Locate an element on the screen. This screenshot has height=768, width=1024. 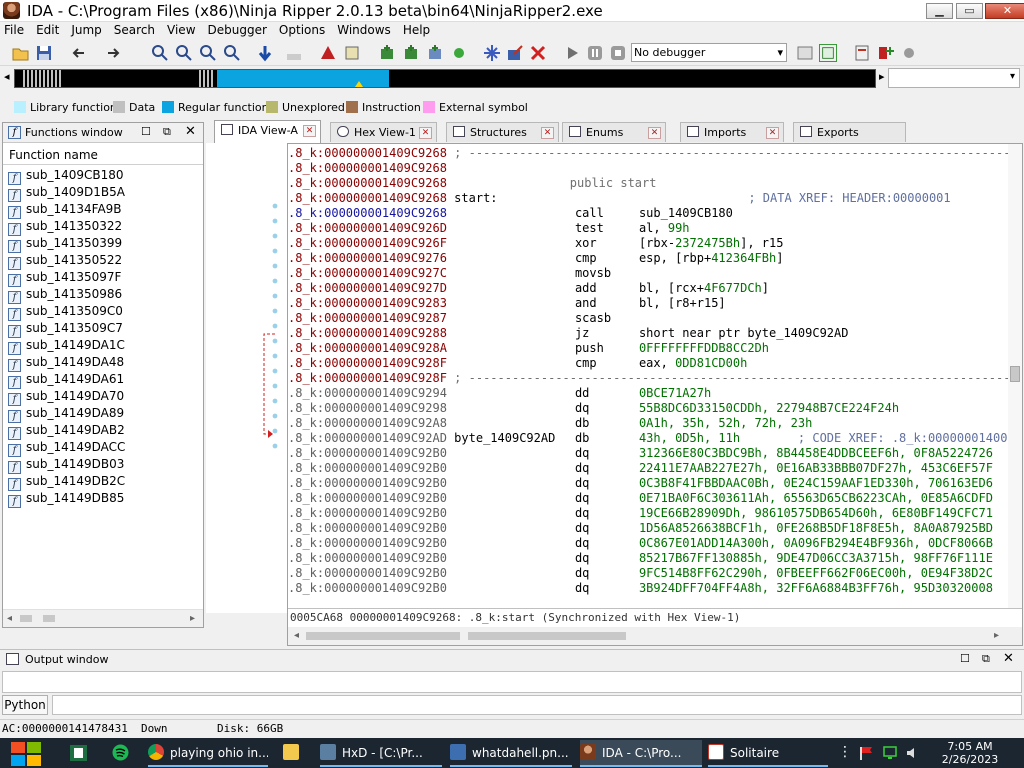
add-struct-icon is located at coordinates (387, 53).